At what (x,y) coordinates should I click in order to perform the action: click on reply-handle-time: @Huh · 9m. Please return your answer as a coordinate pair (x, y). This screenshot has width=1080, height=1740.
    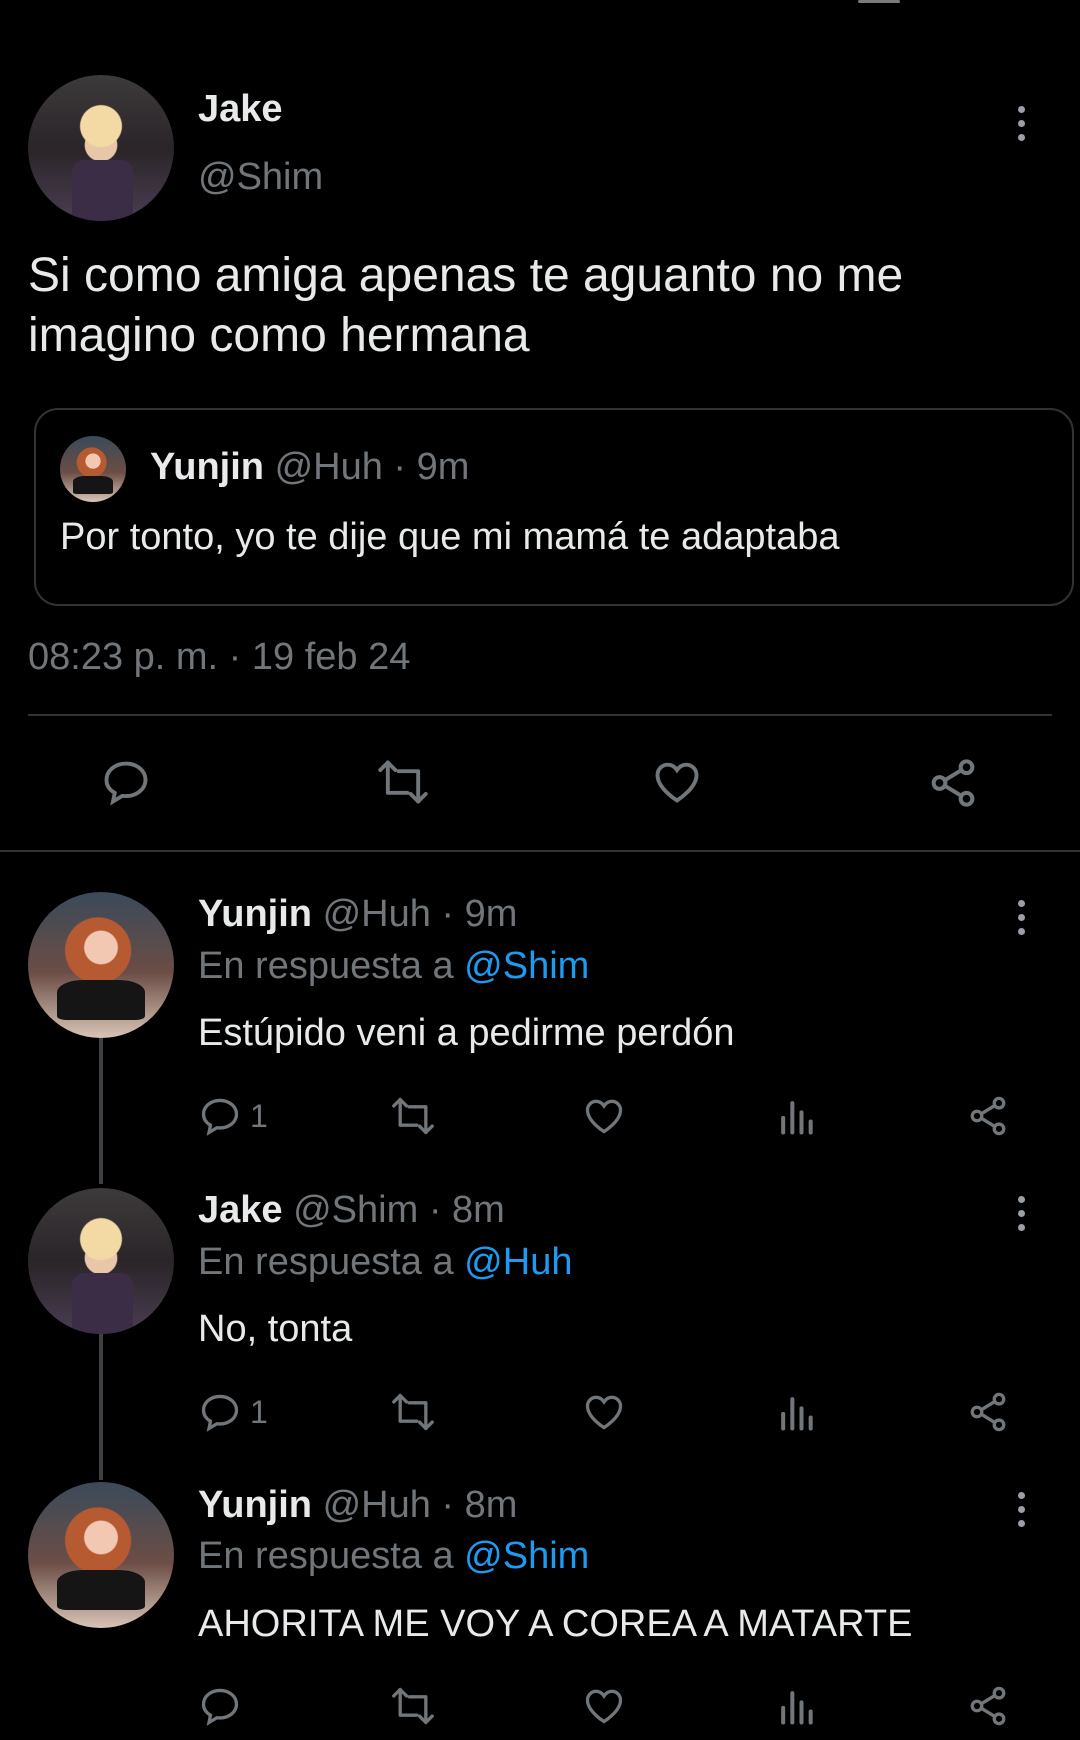
    Looking at the image, I should click on (420, 914).